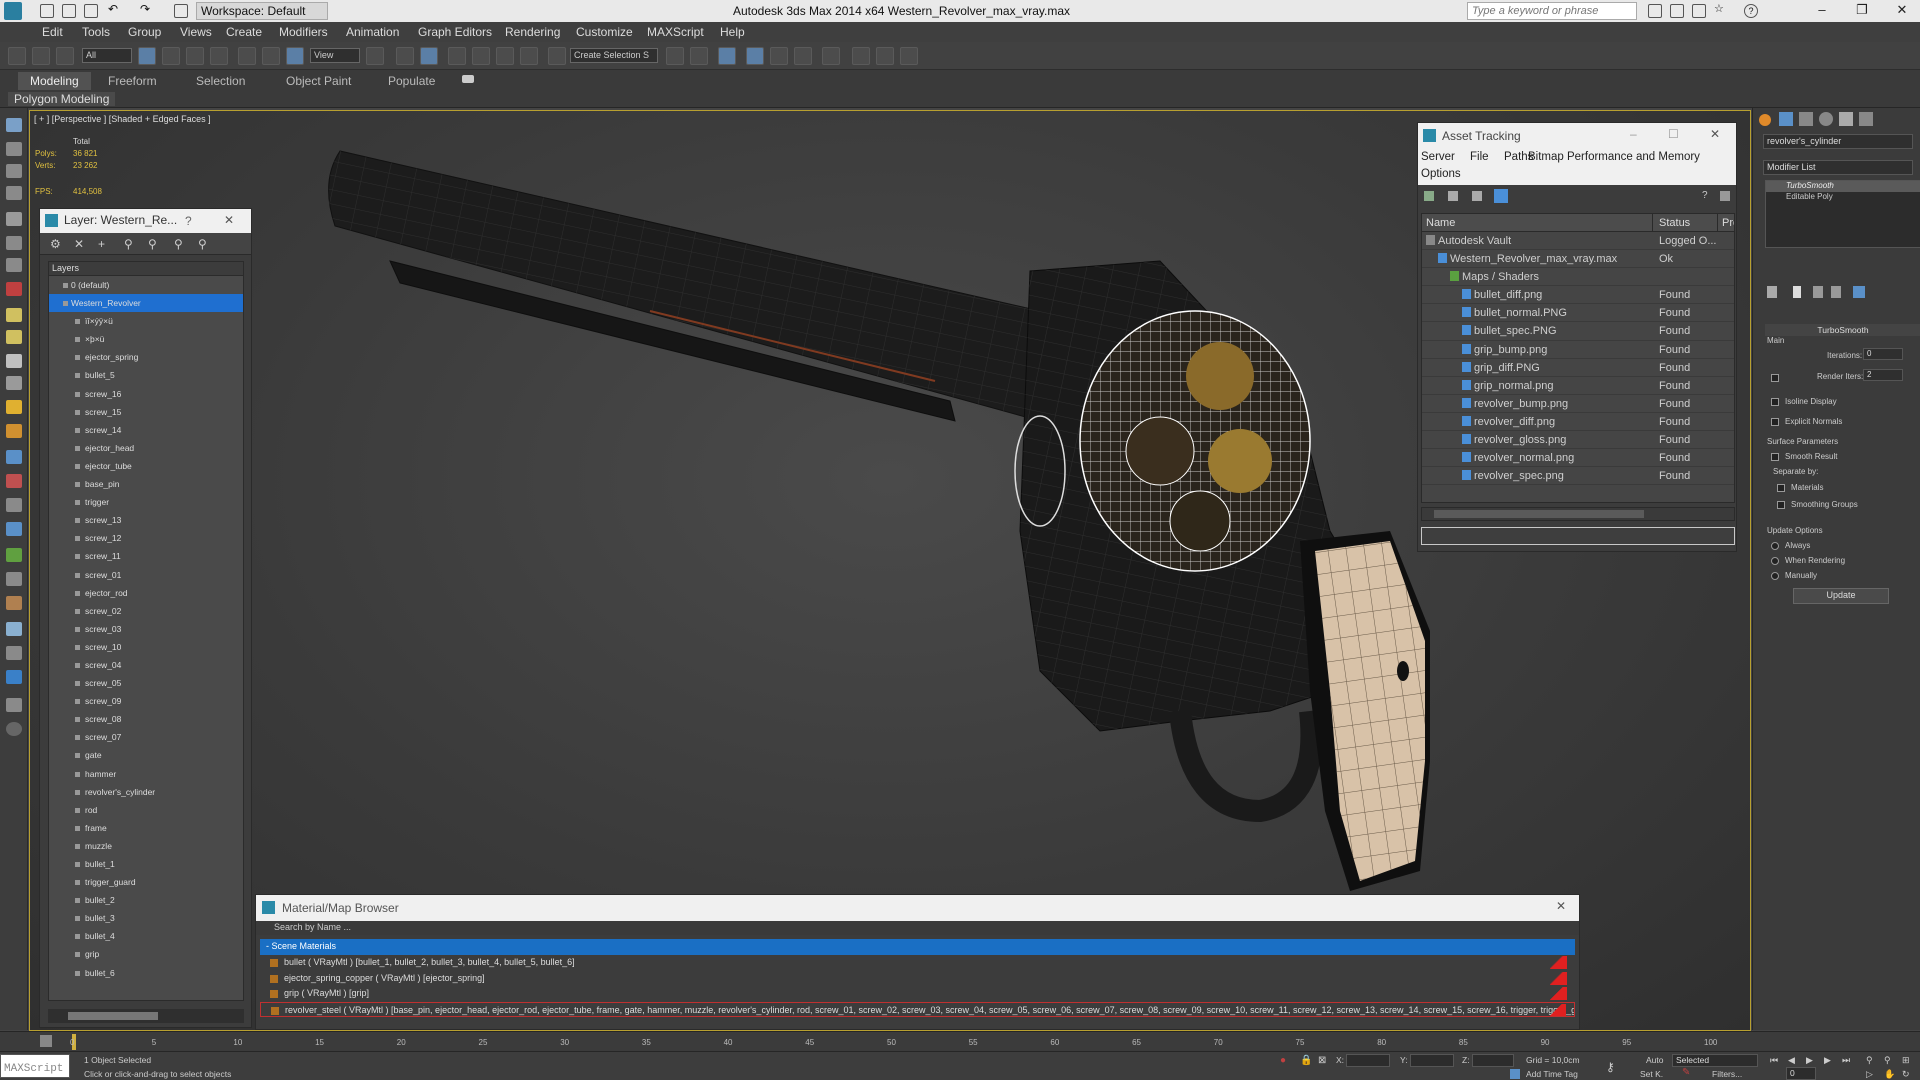  Describe the element at coordinates (861, 56) in the screenshot. I see `render-setup-icon` at that location.